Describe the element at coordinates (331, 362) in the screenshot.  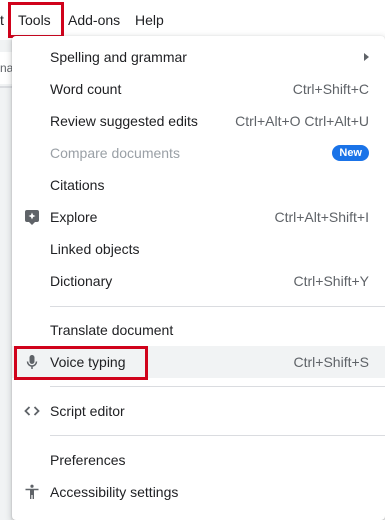
I see `menu-item-shortcut: Ctrl+Shift+S` at that location.